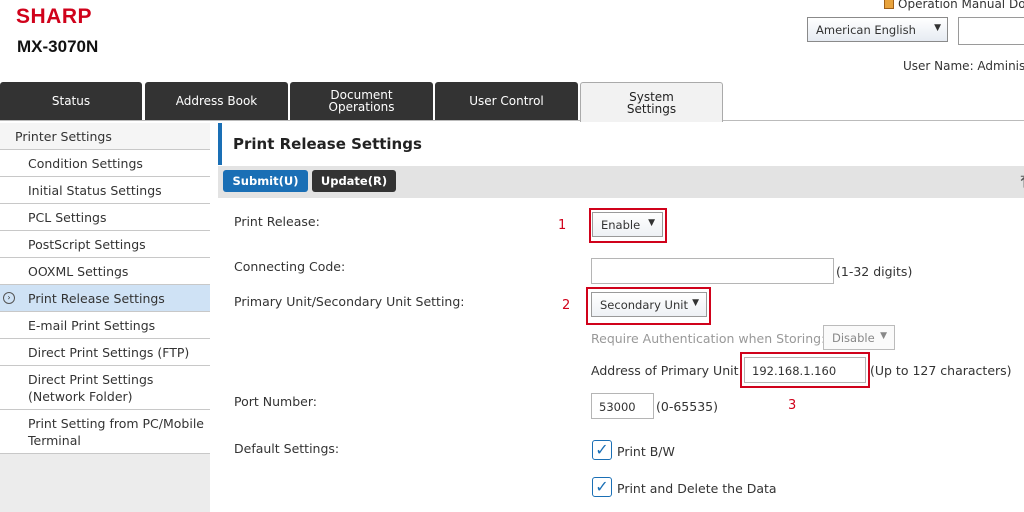 This screenshot has height=512, width=1024. I want to click on sidebar-item-email-print-settings: E-mail Print Settings, so click(105, 325).